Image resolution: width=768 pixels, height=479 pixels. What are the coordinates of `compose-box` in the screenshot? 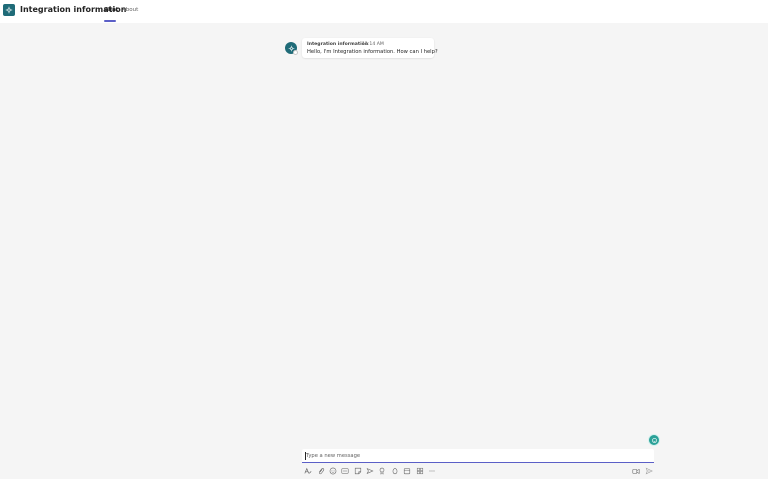 It's located at (478, 456).